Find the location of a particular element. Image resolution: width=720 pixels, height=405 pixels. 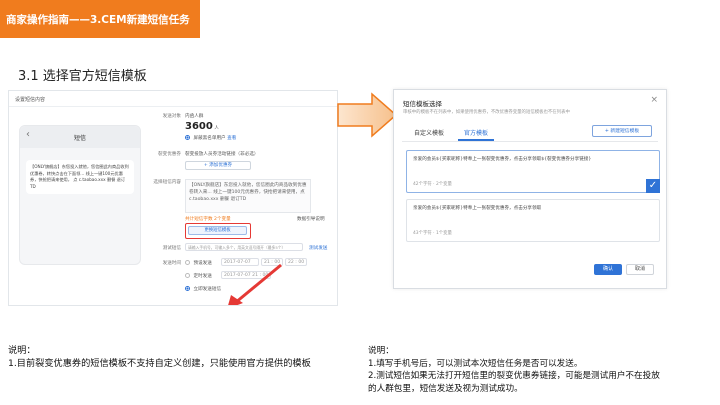

test-send-link: 测试发送 is located at coordinates (318, 248).